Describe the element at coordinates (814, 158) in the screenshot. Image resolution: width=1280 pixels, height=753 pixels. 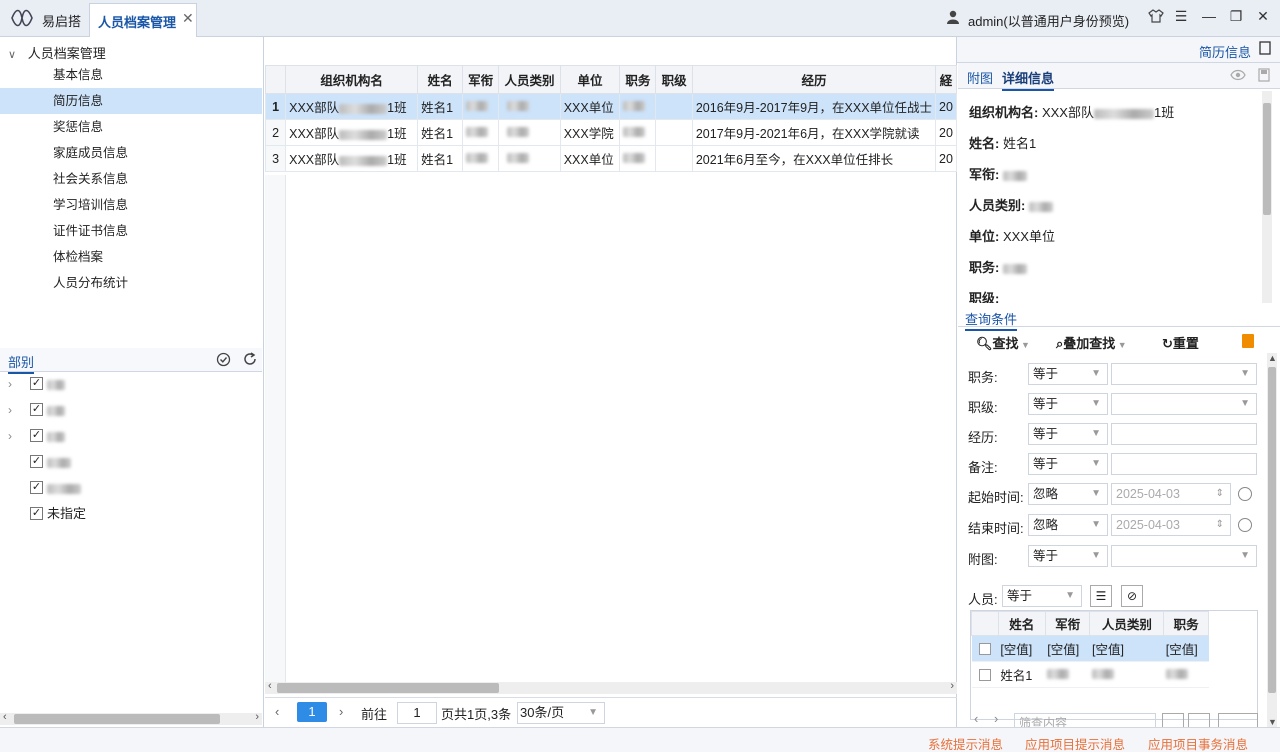
I see `cell-experience: 2021年6月至今，在XXX单位任排长` at that location.